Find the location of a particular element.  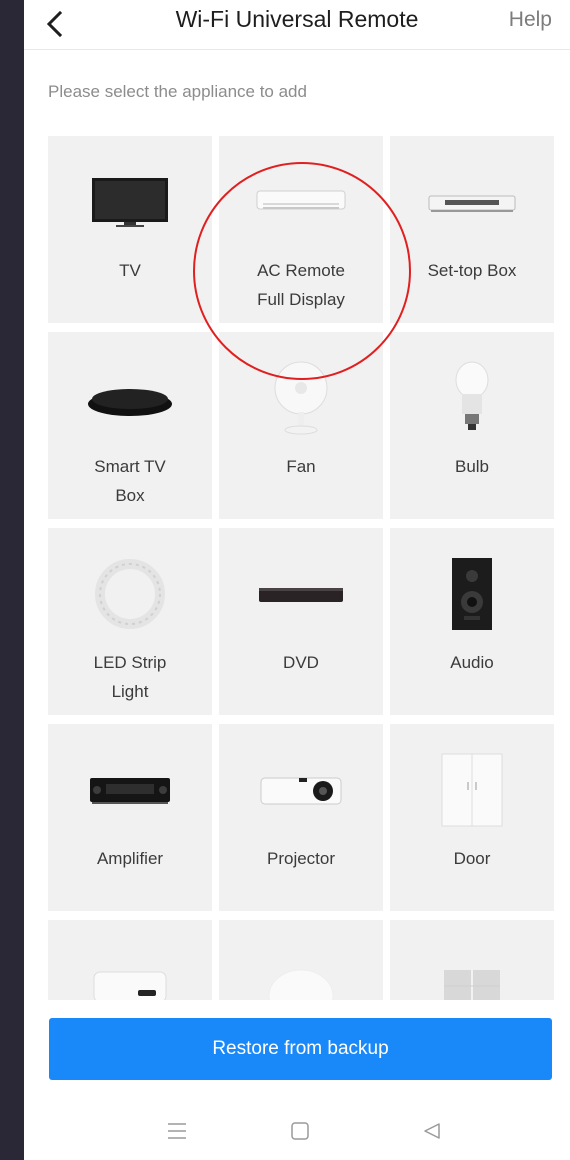

restore-from-backup-button: Restore from backup is located at coordinates (300, 1049).